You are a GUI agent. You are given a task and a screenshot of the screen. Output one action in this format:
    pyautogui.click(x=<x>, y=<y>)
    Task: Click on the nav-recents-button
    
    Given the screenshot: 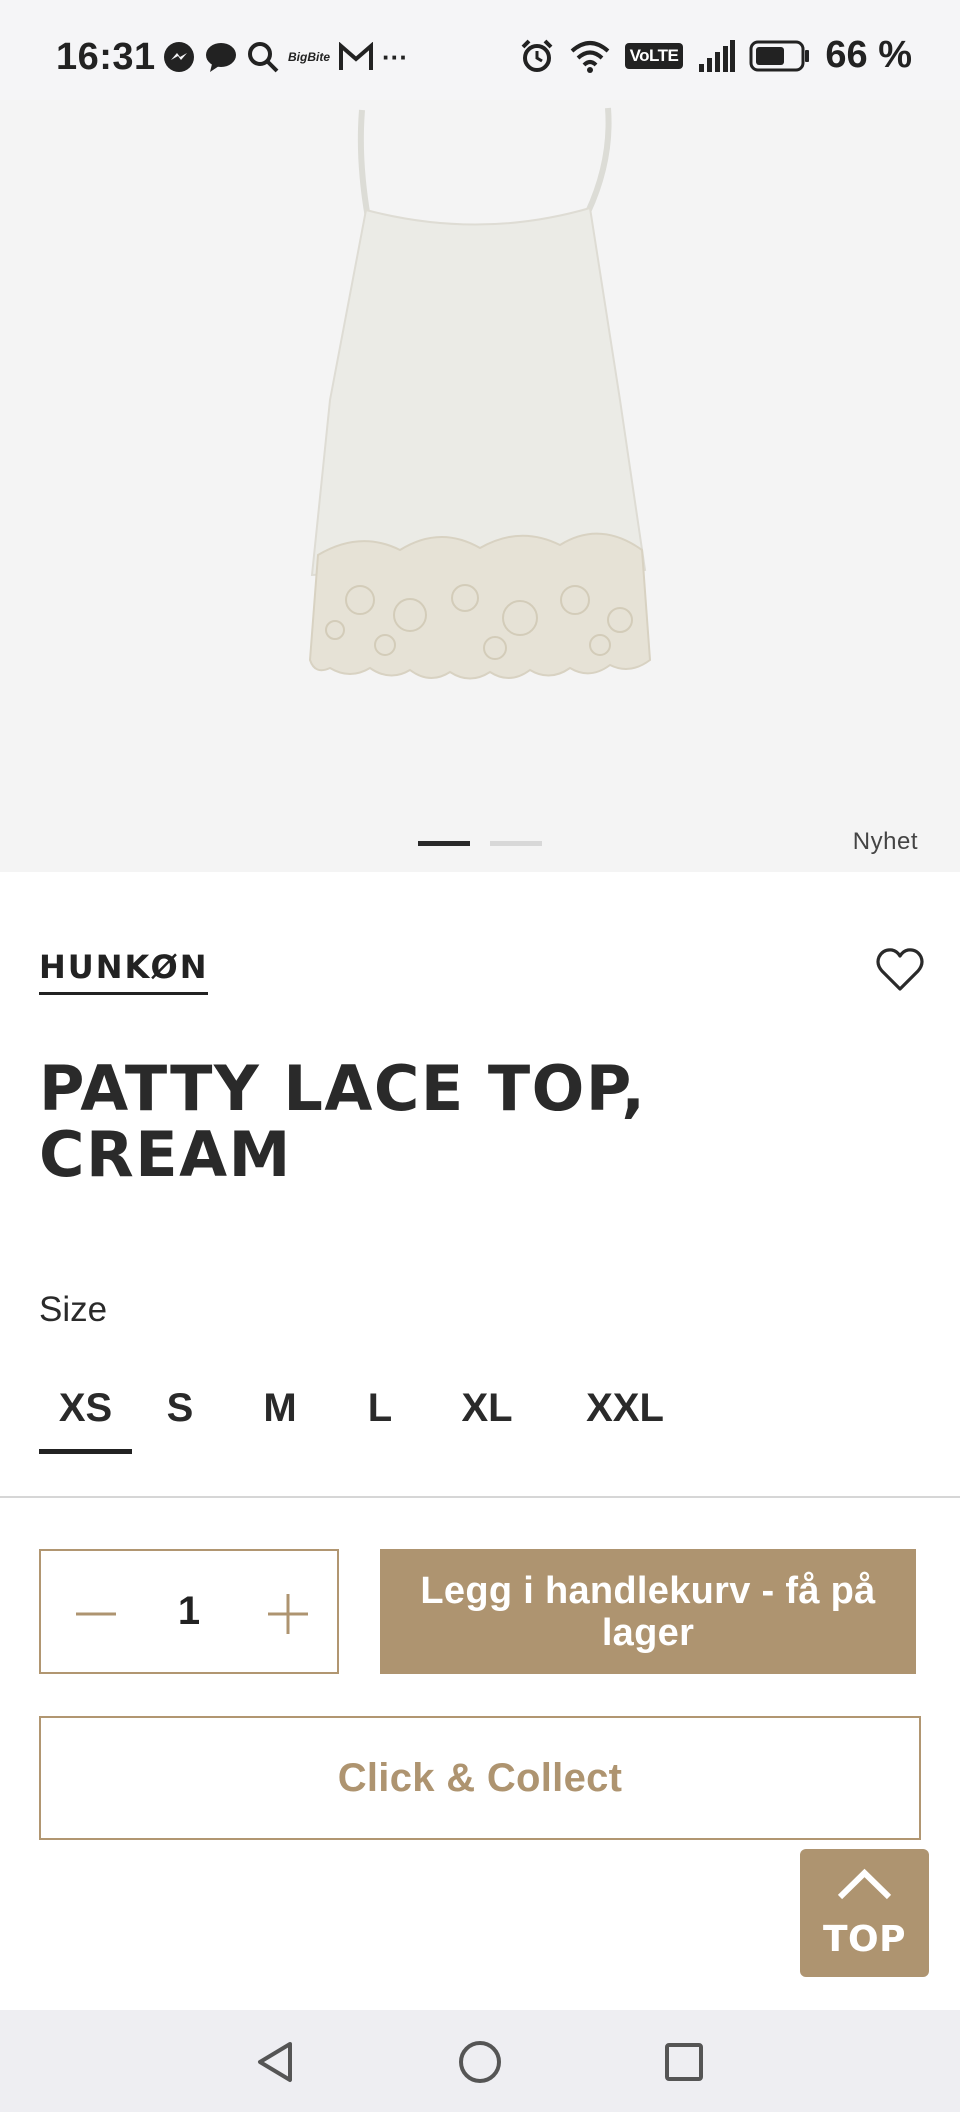 What is the action you would take?
    pyautogui.click(x=684, y=2062)
    